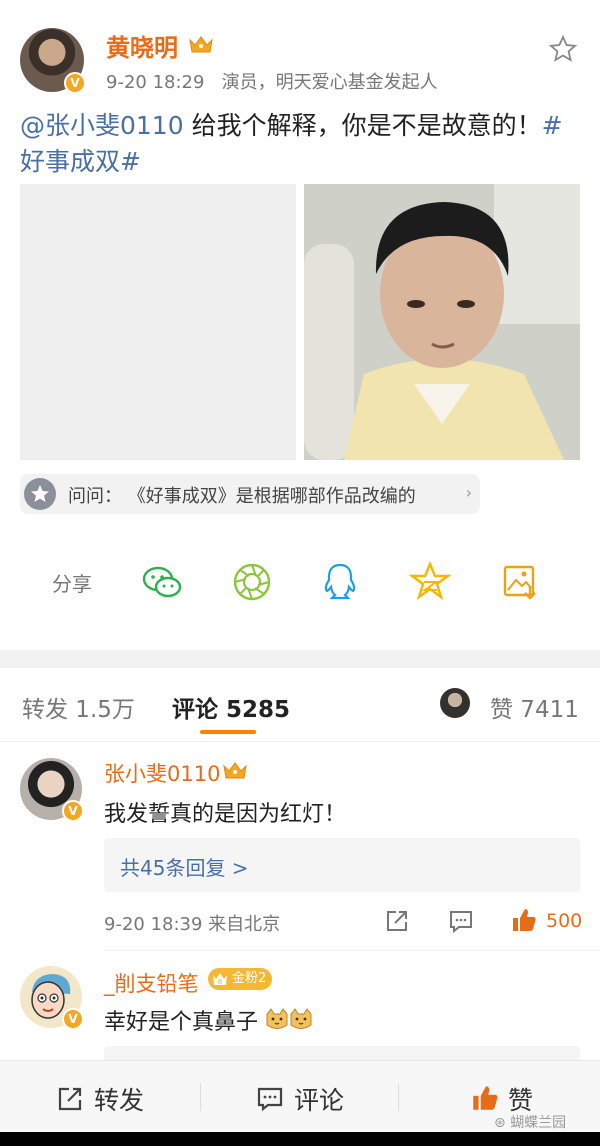  I want to click on comment-text: 幸好是个真鼻子, so click(208, 1021).